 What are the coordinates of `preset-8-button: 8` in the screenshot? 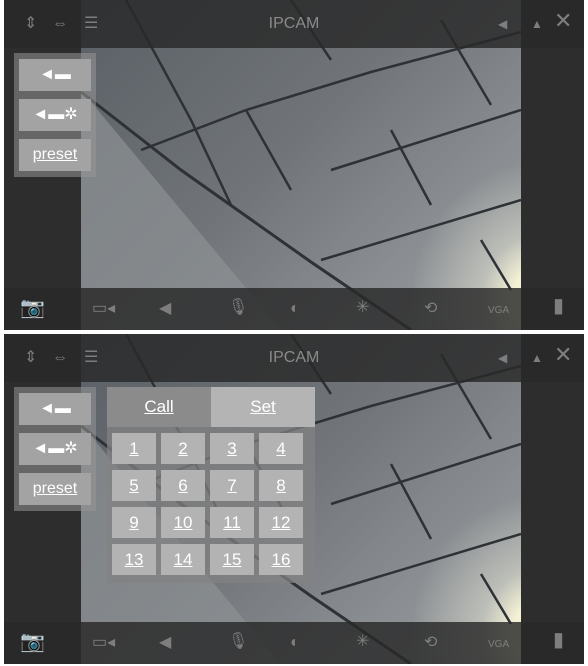 It's located at (281, 485).